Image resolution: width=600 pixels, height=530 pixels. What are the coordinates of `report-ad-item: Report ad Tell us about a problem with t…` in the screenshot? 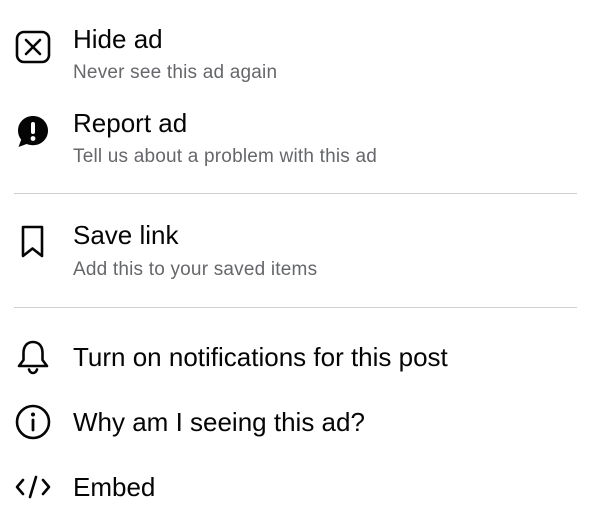 It's located at (300, 138).